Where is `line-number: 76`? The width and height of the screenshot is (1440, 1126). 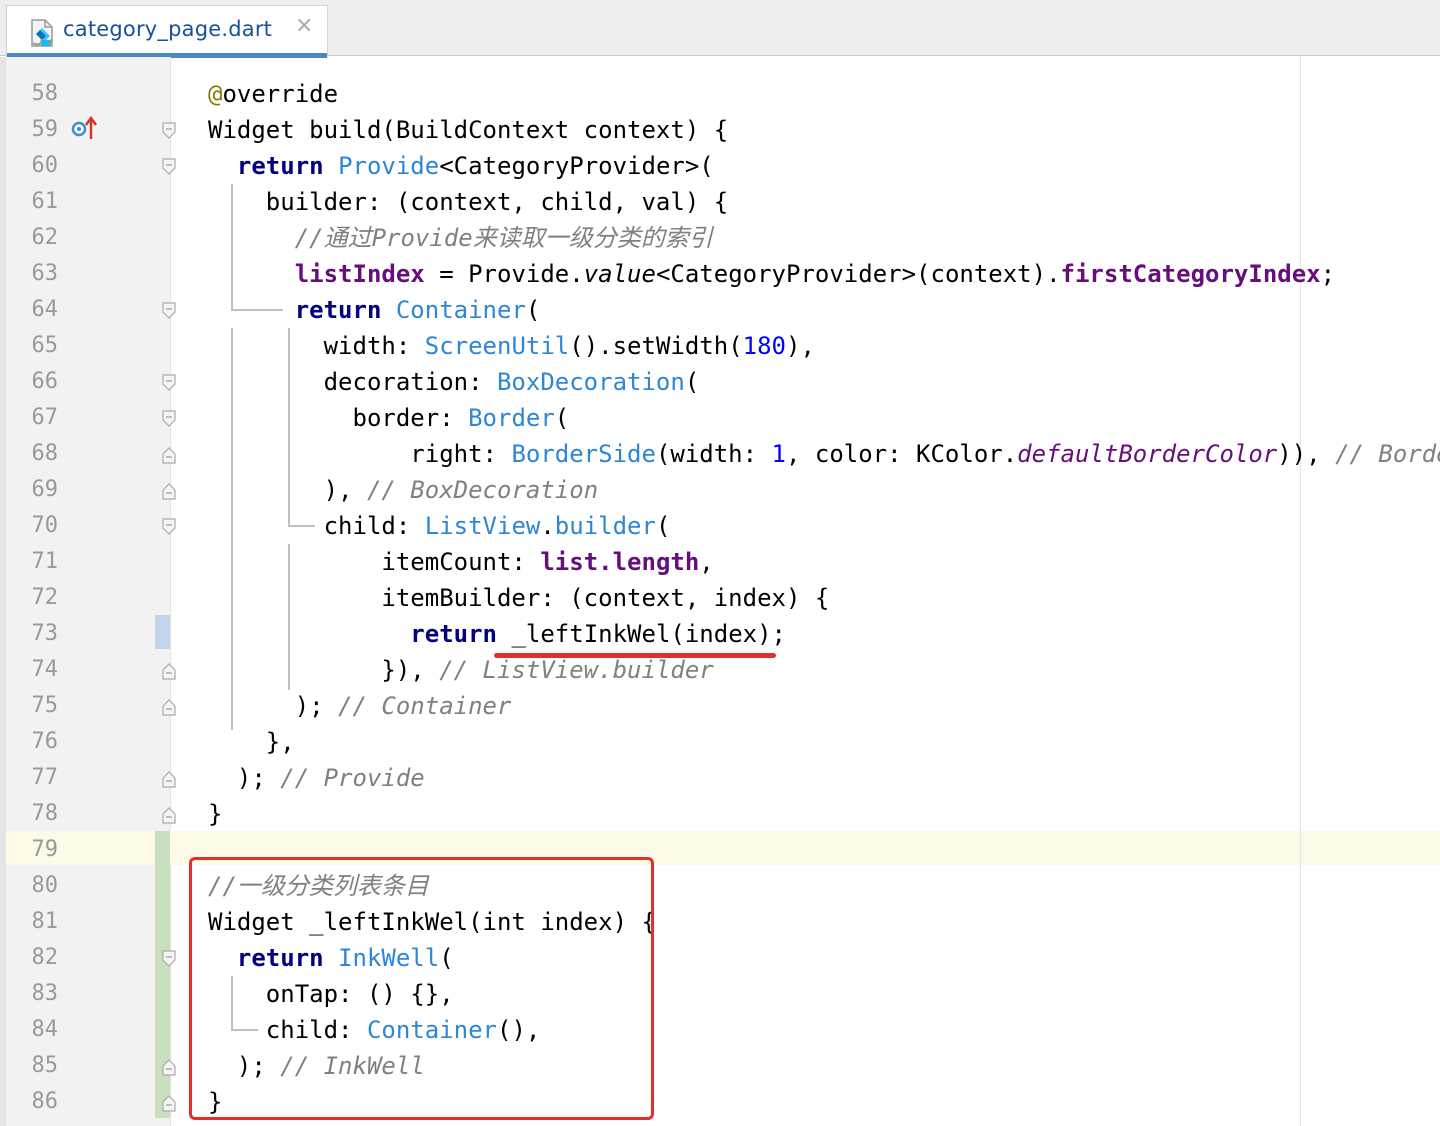
line-number: 76 is located at coordinates (34, 742).